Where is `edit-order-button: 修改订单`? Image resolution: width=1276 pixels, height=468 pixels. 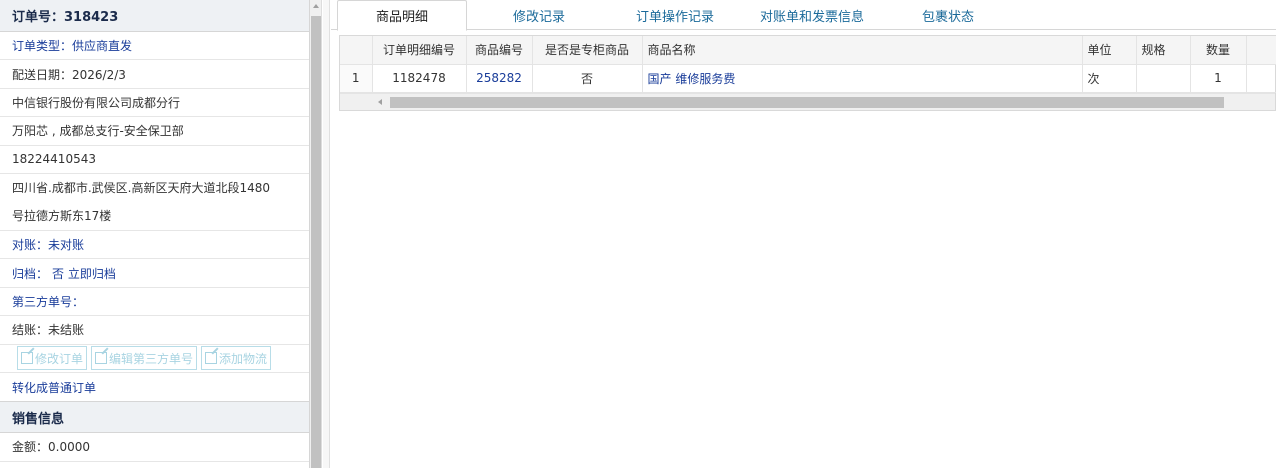
edit-order-button: 修改订单 is located at coordinates (52, 358).